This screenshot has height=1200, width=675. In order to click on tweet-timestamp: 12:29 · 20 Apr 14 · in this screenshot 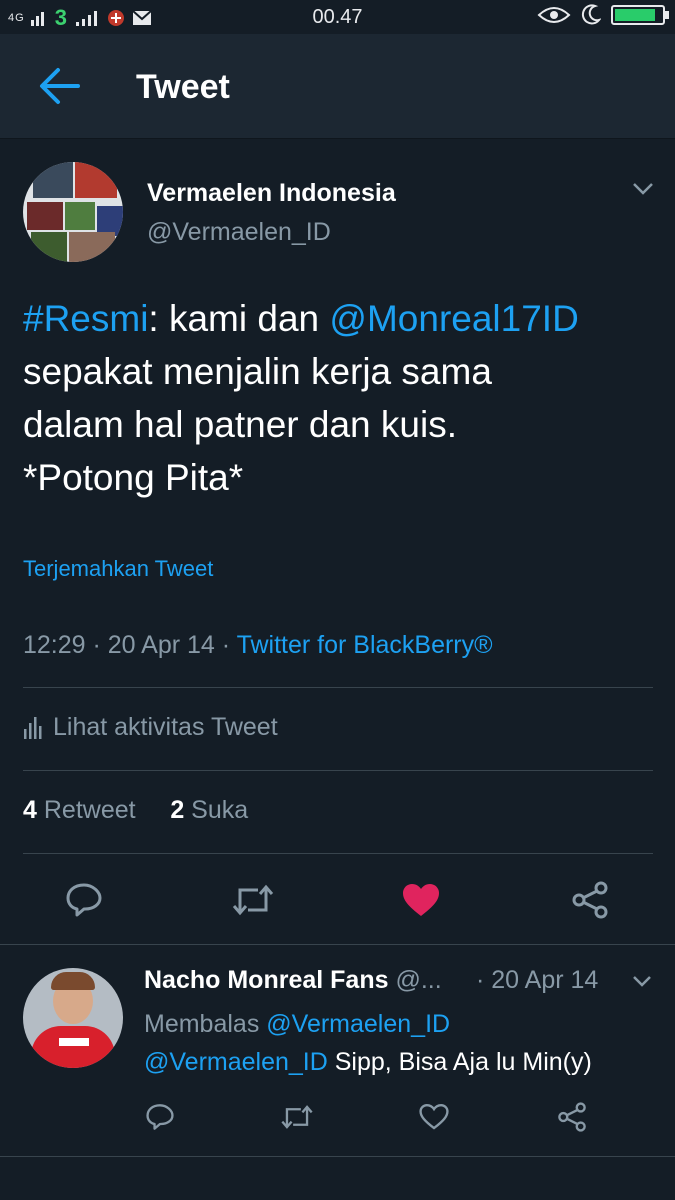, I will do `click(130, 645)`.